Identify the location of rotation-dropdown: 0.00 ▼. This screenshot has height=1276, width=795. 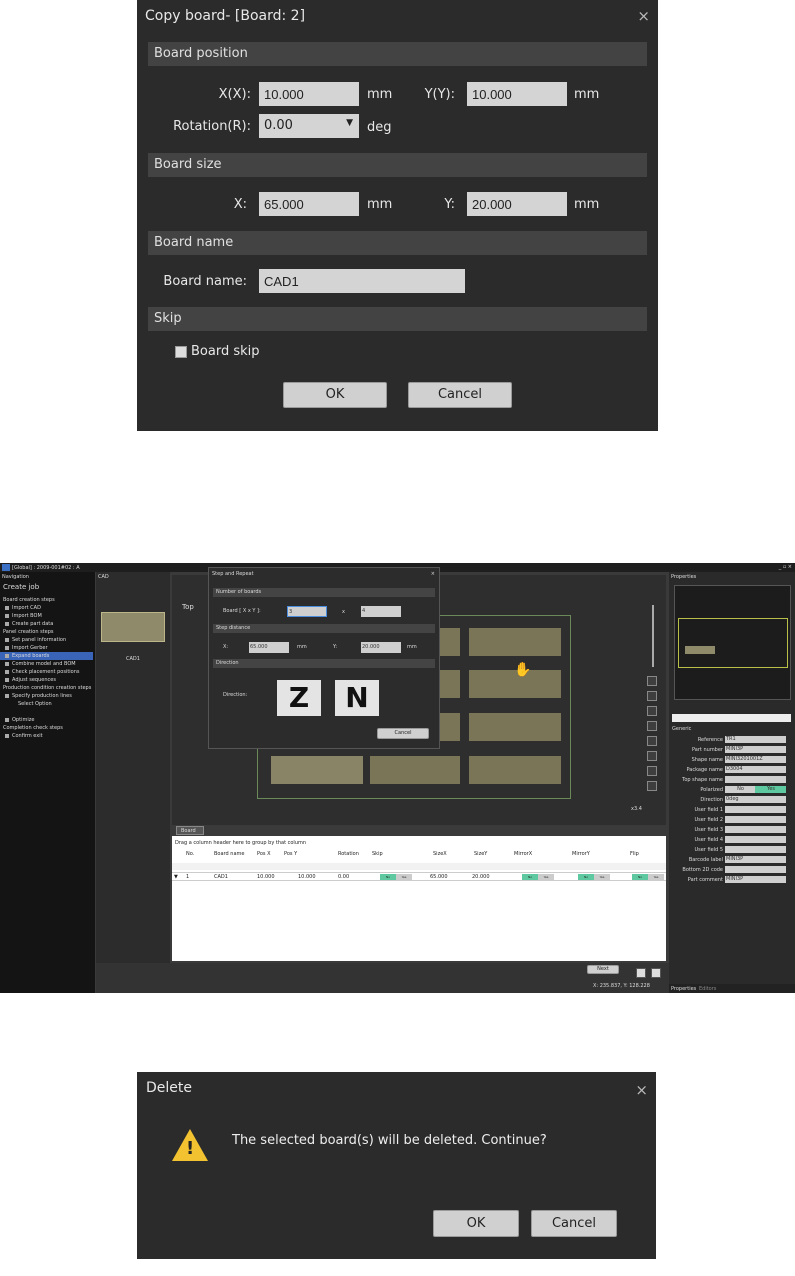
(309, 126).